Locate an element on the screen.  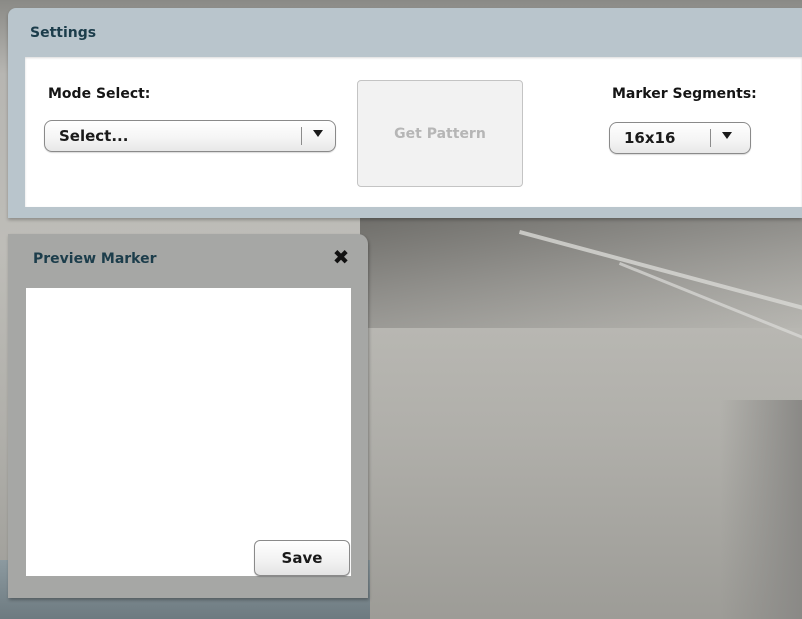
close-icon: ✖ is located at coordinates (341, 257).